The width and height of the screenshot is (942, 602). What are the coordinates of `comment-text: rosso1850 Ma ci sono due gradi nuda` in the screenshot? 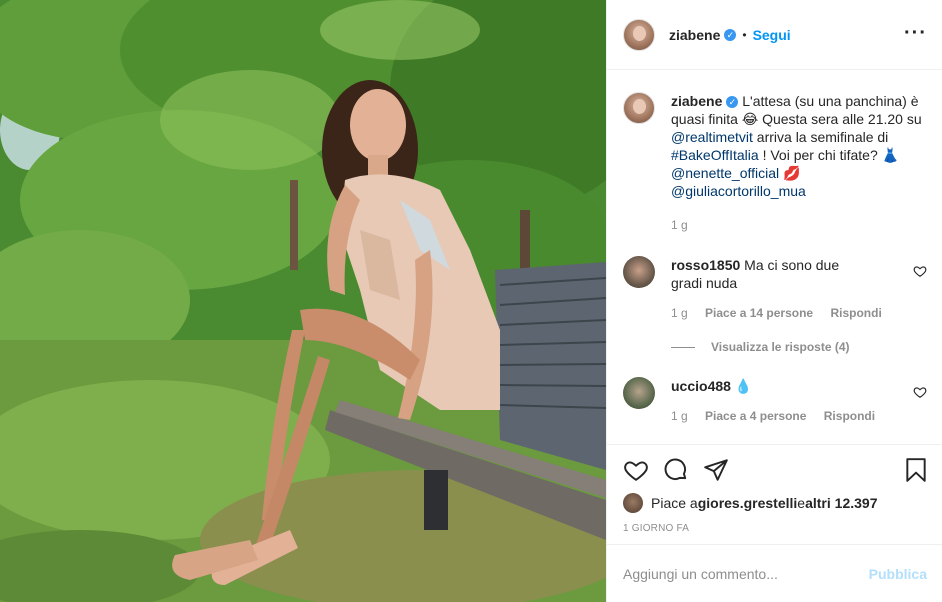 It's located at (771, 274).